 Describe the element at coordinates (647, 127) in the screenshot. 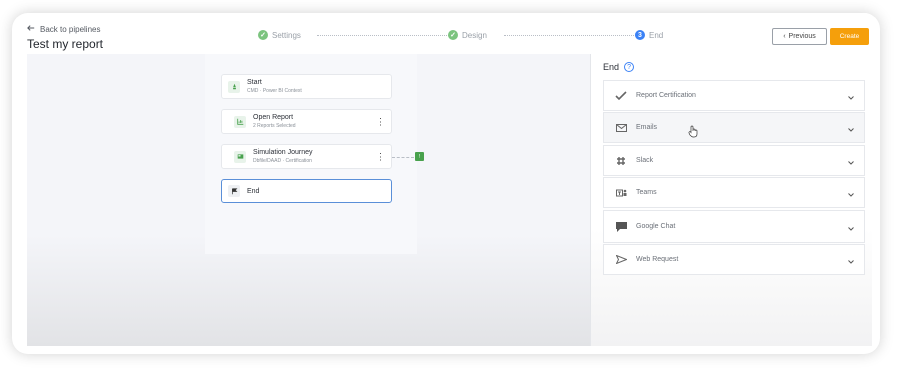

I see `accordion-label: Emails` at that location.